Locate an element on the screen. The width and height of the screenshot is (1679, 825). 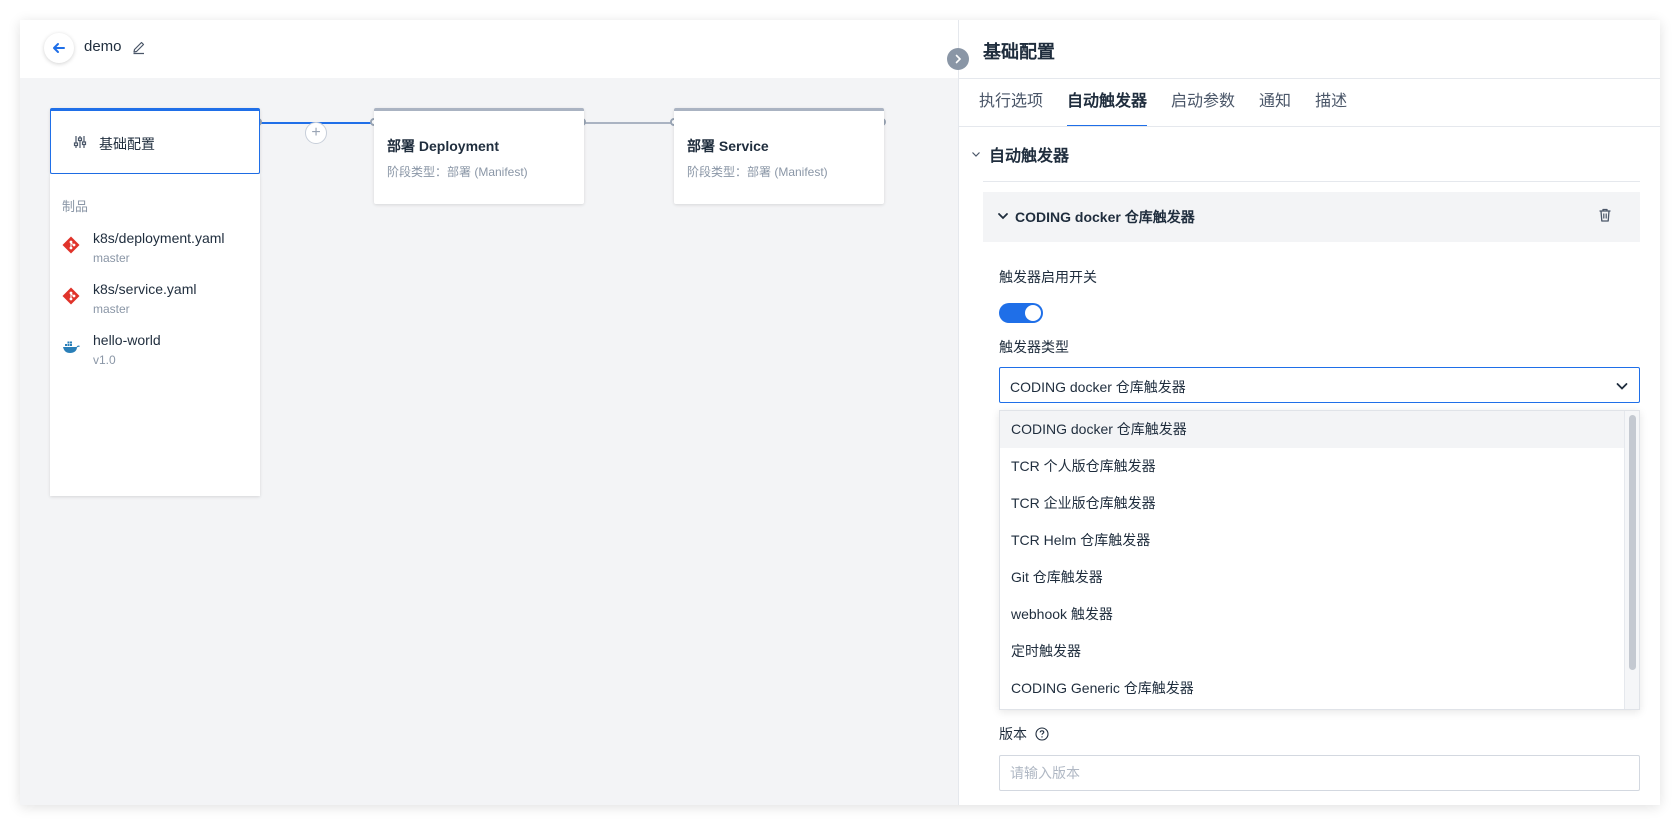
artifact-item: k8s/service.yaml master is located at coordinates (157, 302).